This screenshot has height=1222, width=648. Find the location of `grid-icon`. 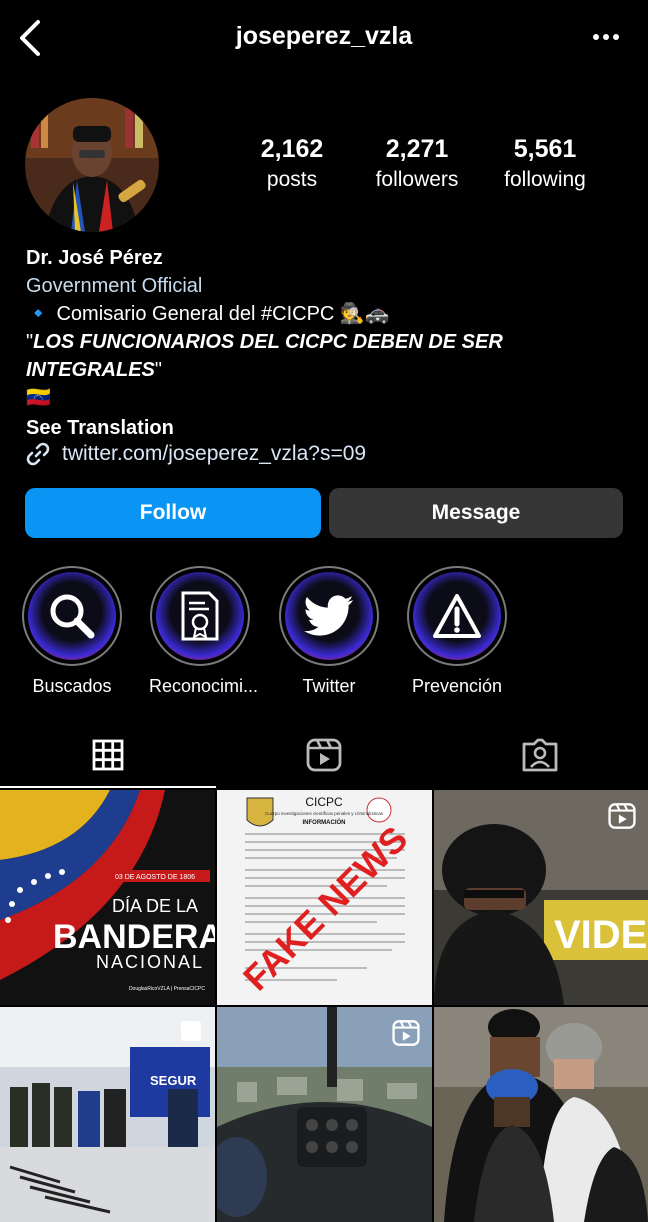

grid-icon is located at coordinates (108, 755).